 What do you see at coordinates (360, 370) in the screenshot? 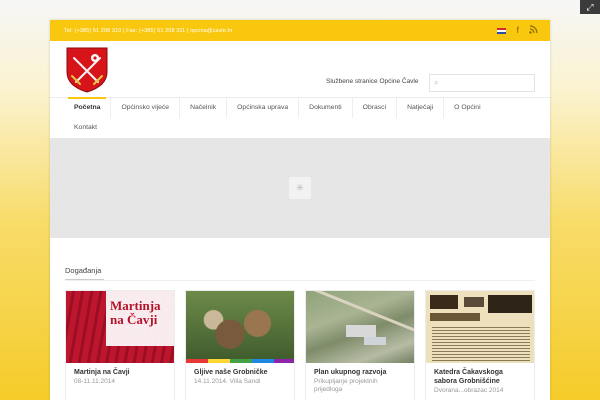
I see `event-title: Plan ukupnog razvoja` at bounding box center [360, 370].